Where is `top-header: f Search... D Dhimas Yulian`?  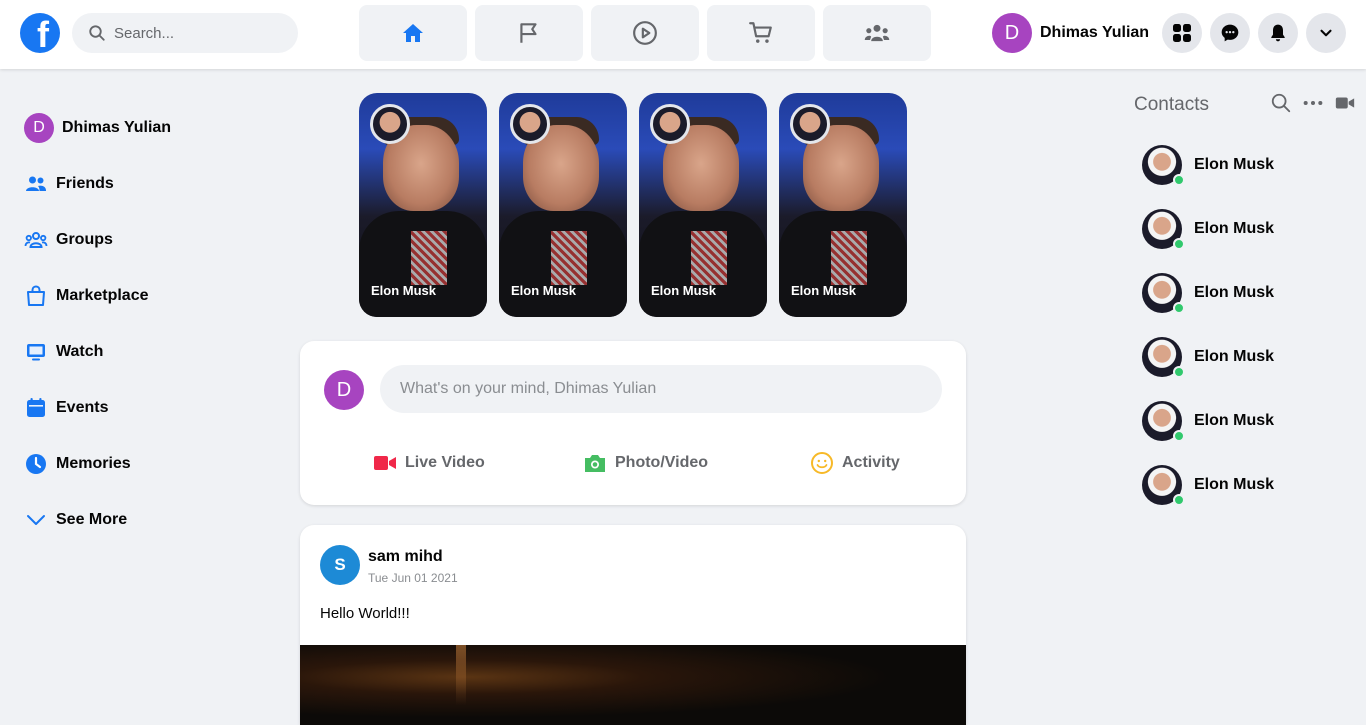
top-header: f Search... D Dhimas Yulian is located at coordinates (683, 34).